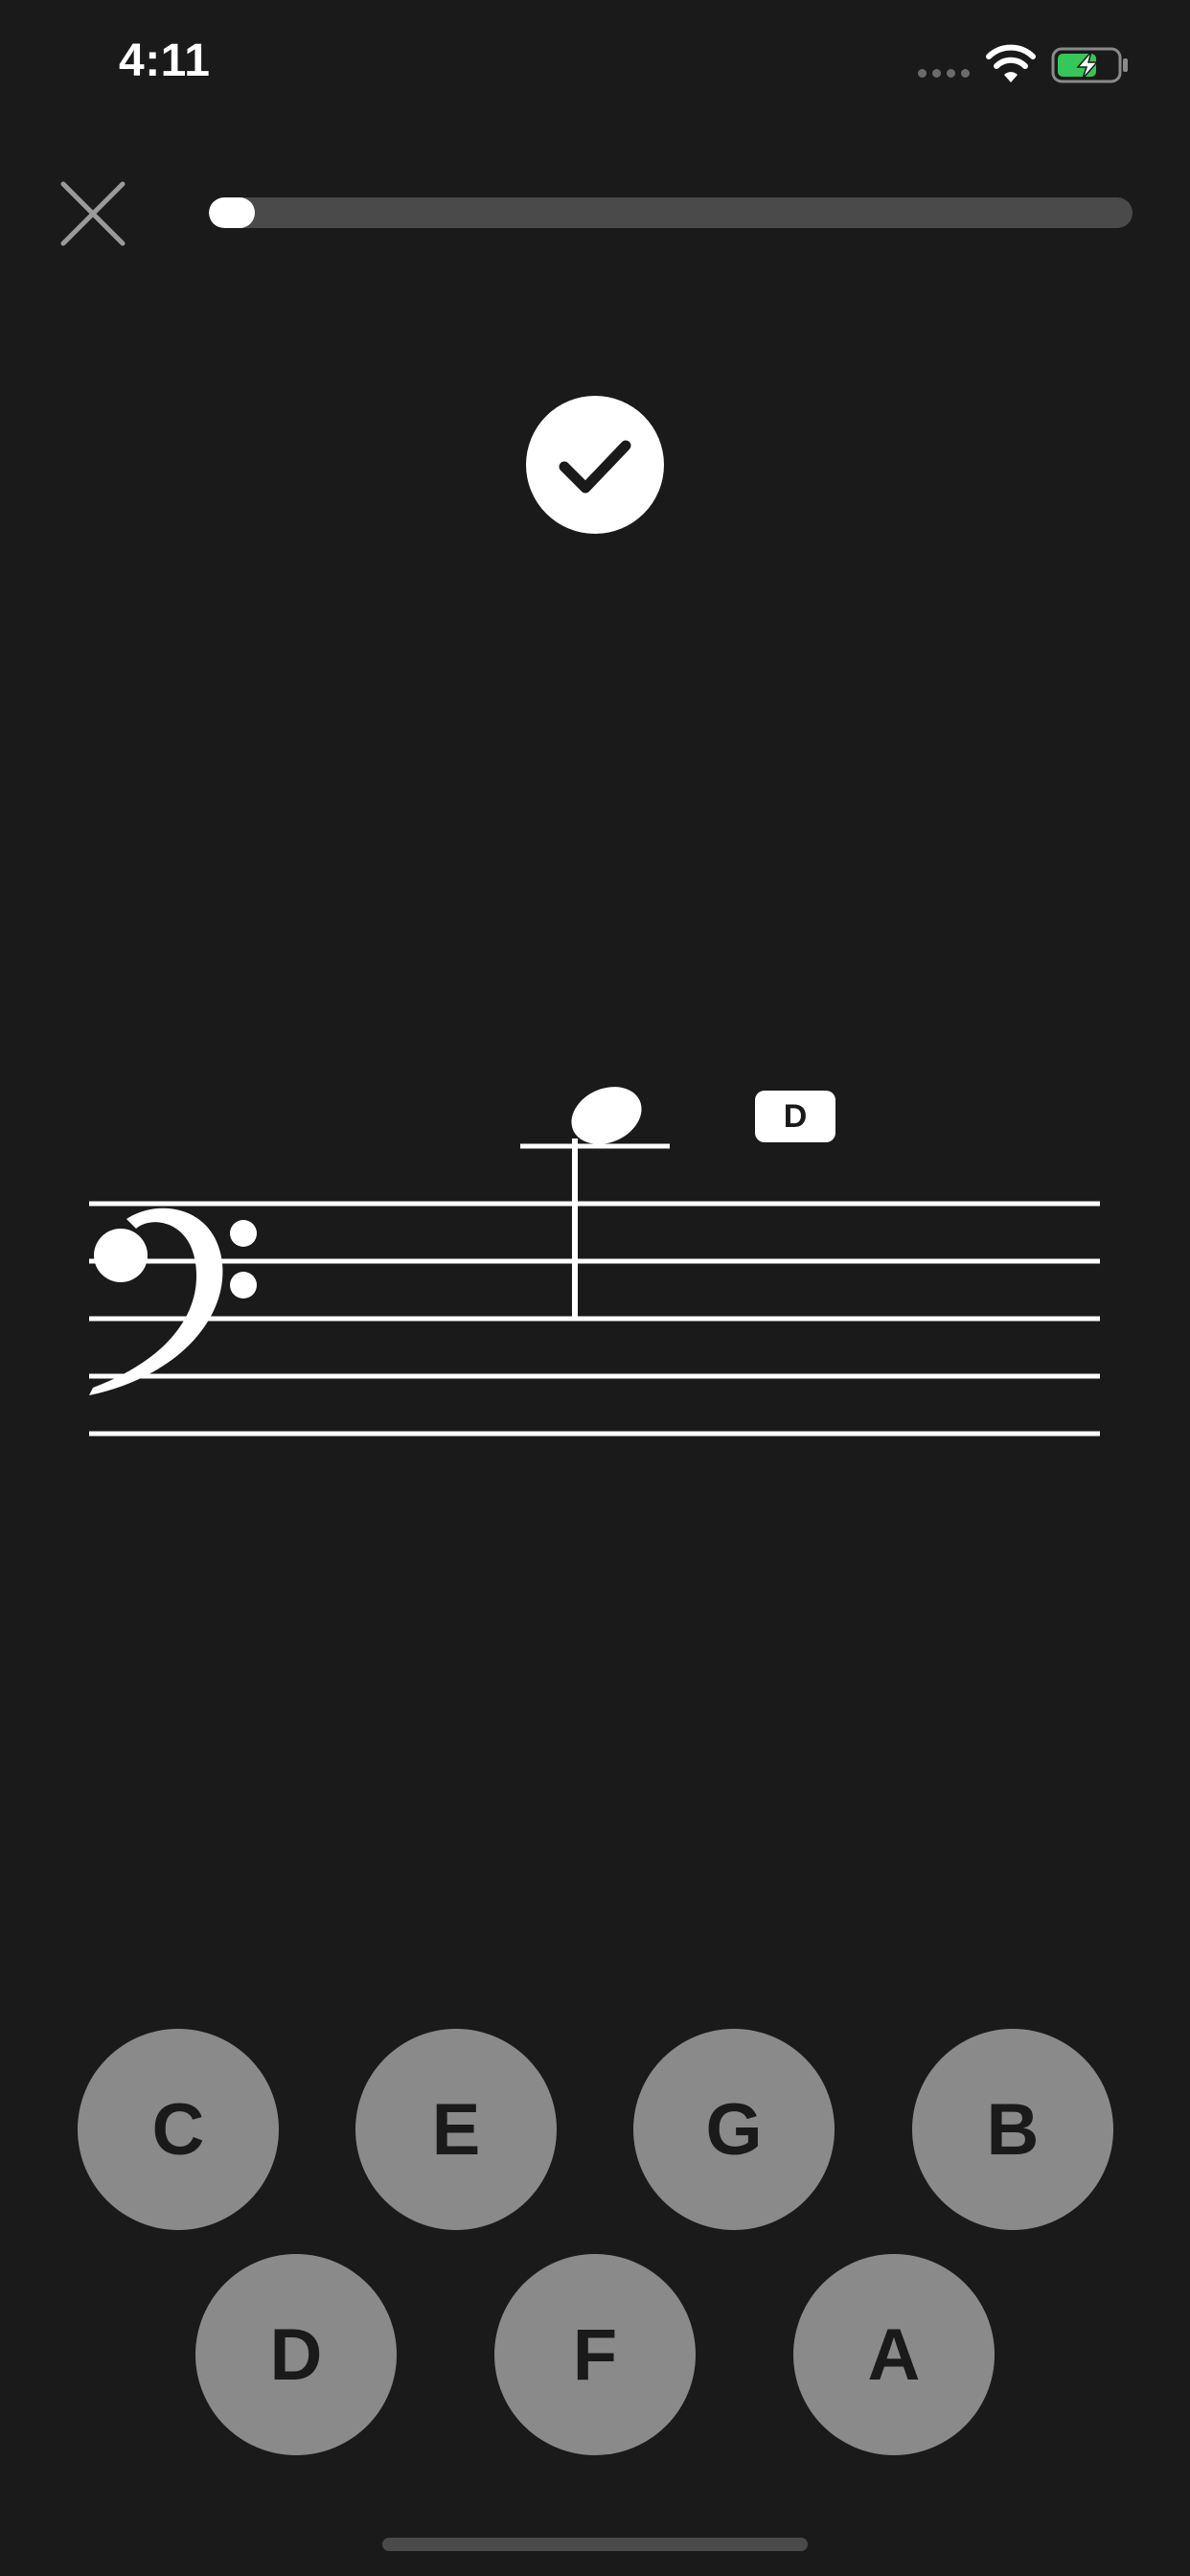 This screenshot has width=1190, height=2576. I want to click on progress-fill, so click(232, 212).